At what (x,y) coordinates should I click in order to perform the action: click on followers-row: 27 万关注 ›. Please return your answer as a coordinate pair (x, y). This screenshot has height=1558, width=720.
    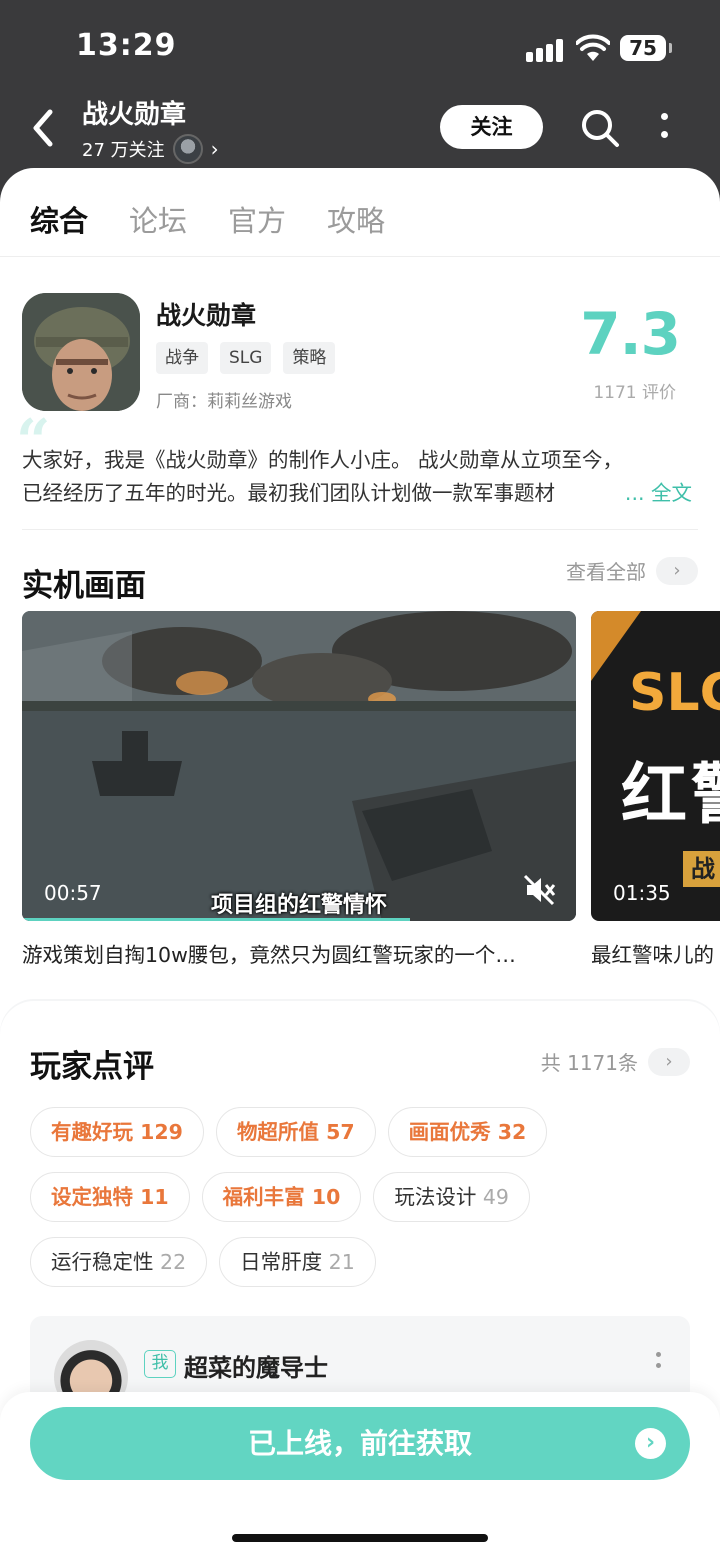
    Looking at the image, I should click on (150, 149).